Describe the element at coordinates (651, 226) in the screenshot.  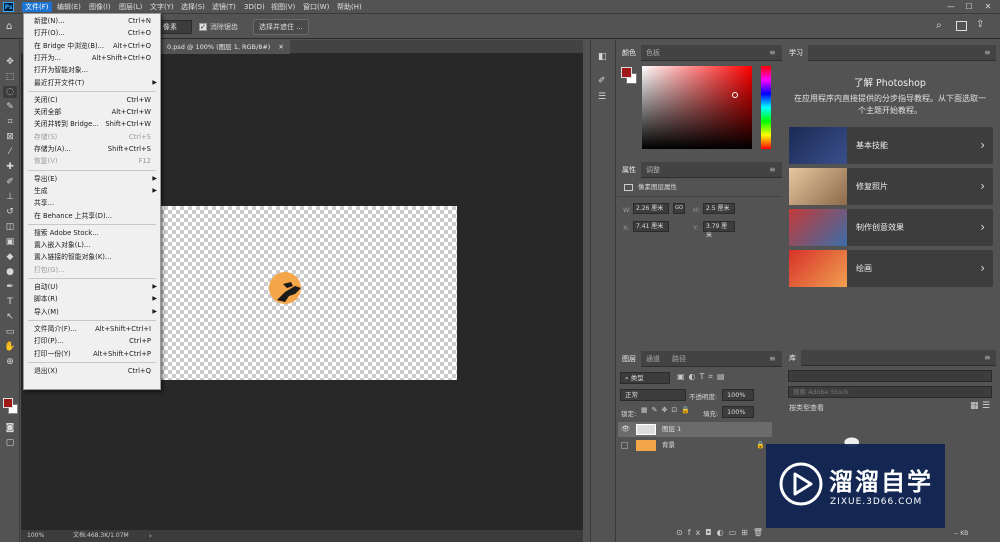
I see `x-field: 7.41 厘米` at that location.